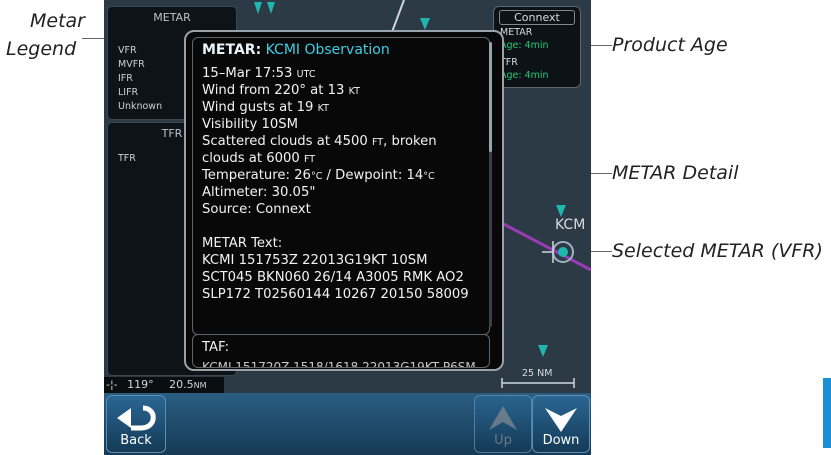  Describe the element at coordinates (242, 243) in the screenshot. I see `metar-text-header: METAR Text:` at that location.